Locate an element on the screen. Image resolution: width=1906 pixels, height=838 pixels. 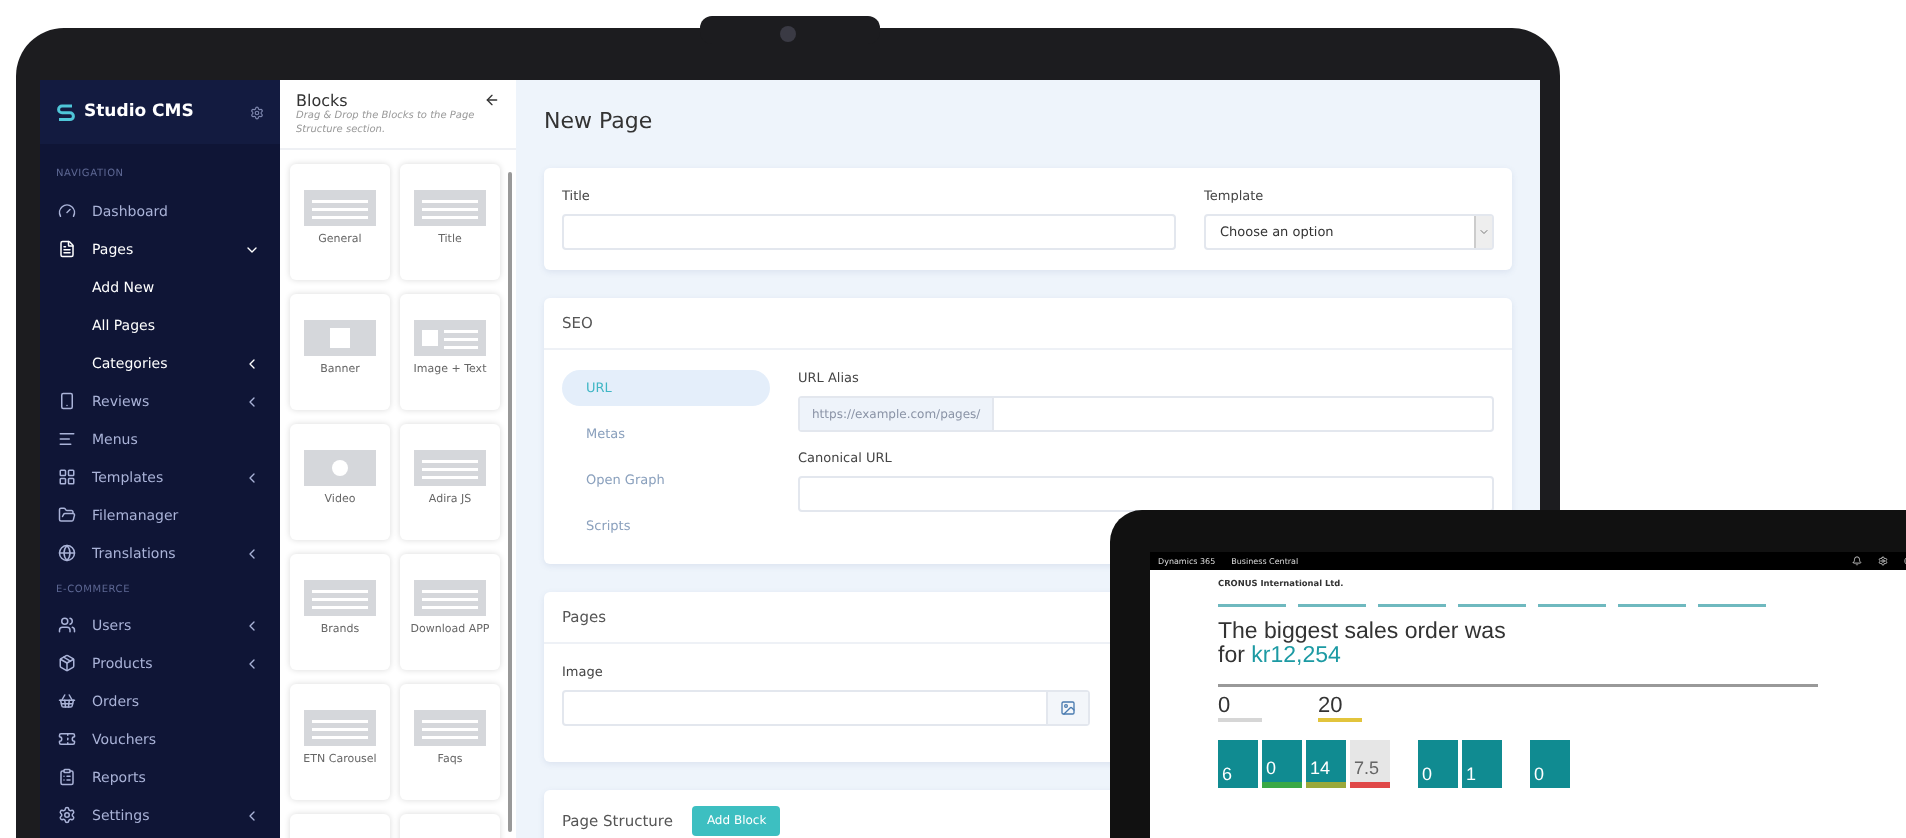
kpi-tile: 1 is located at coordinates (1482, 764).